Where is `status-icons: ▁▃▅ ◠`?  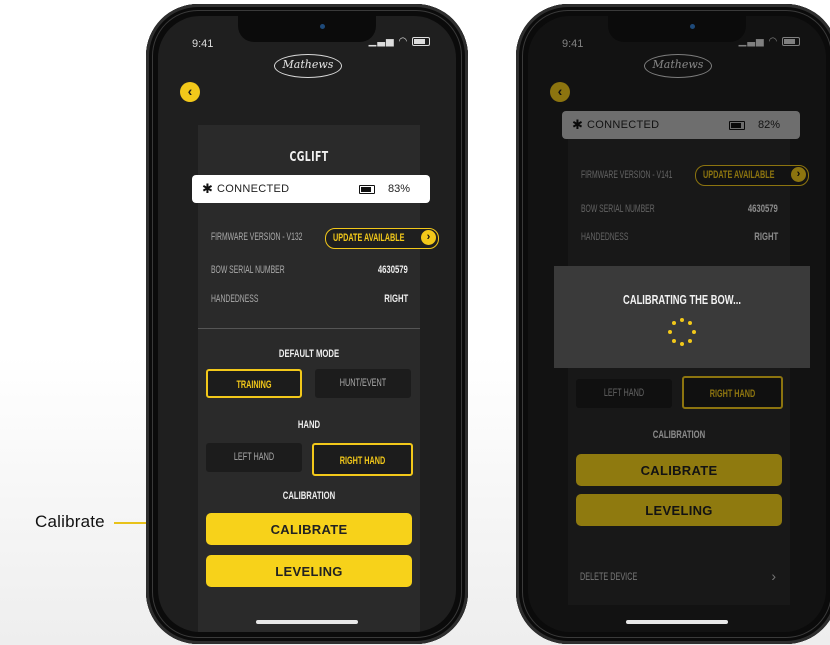
status-icons: ▁▃▅ ◠ is located at coordinates (399, 41).